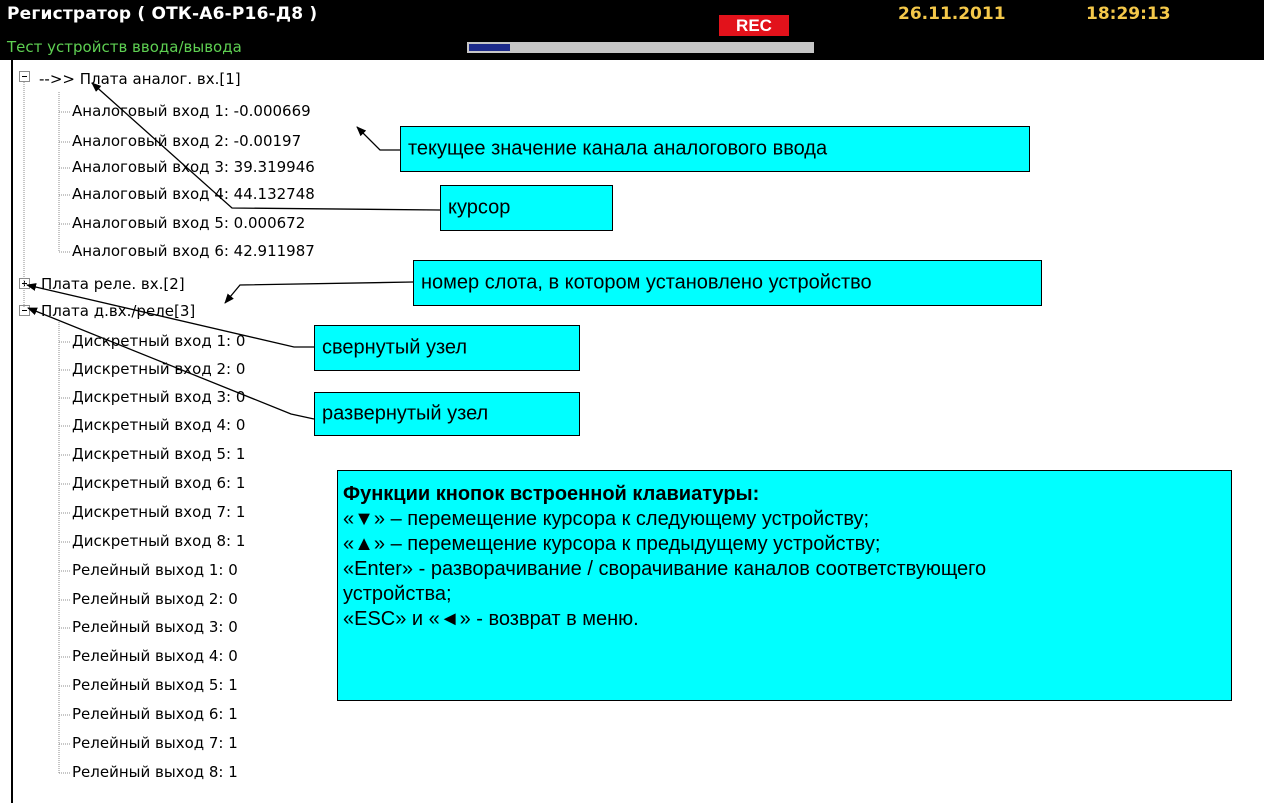  What do you see at coordinates (397, 594) in the screenshot?
I see `help-line: устройства;` at bounding box center [397, 594].